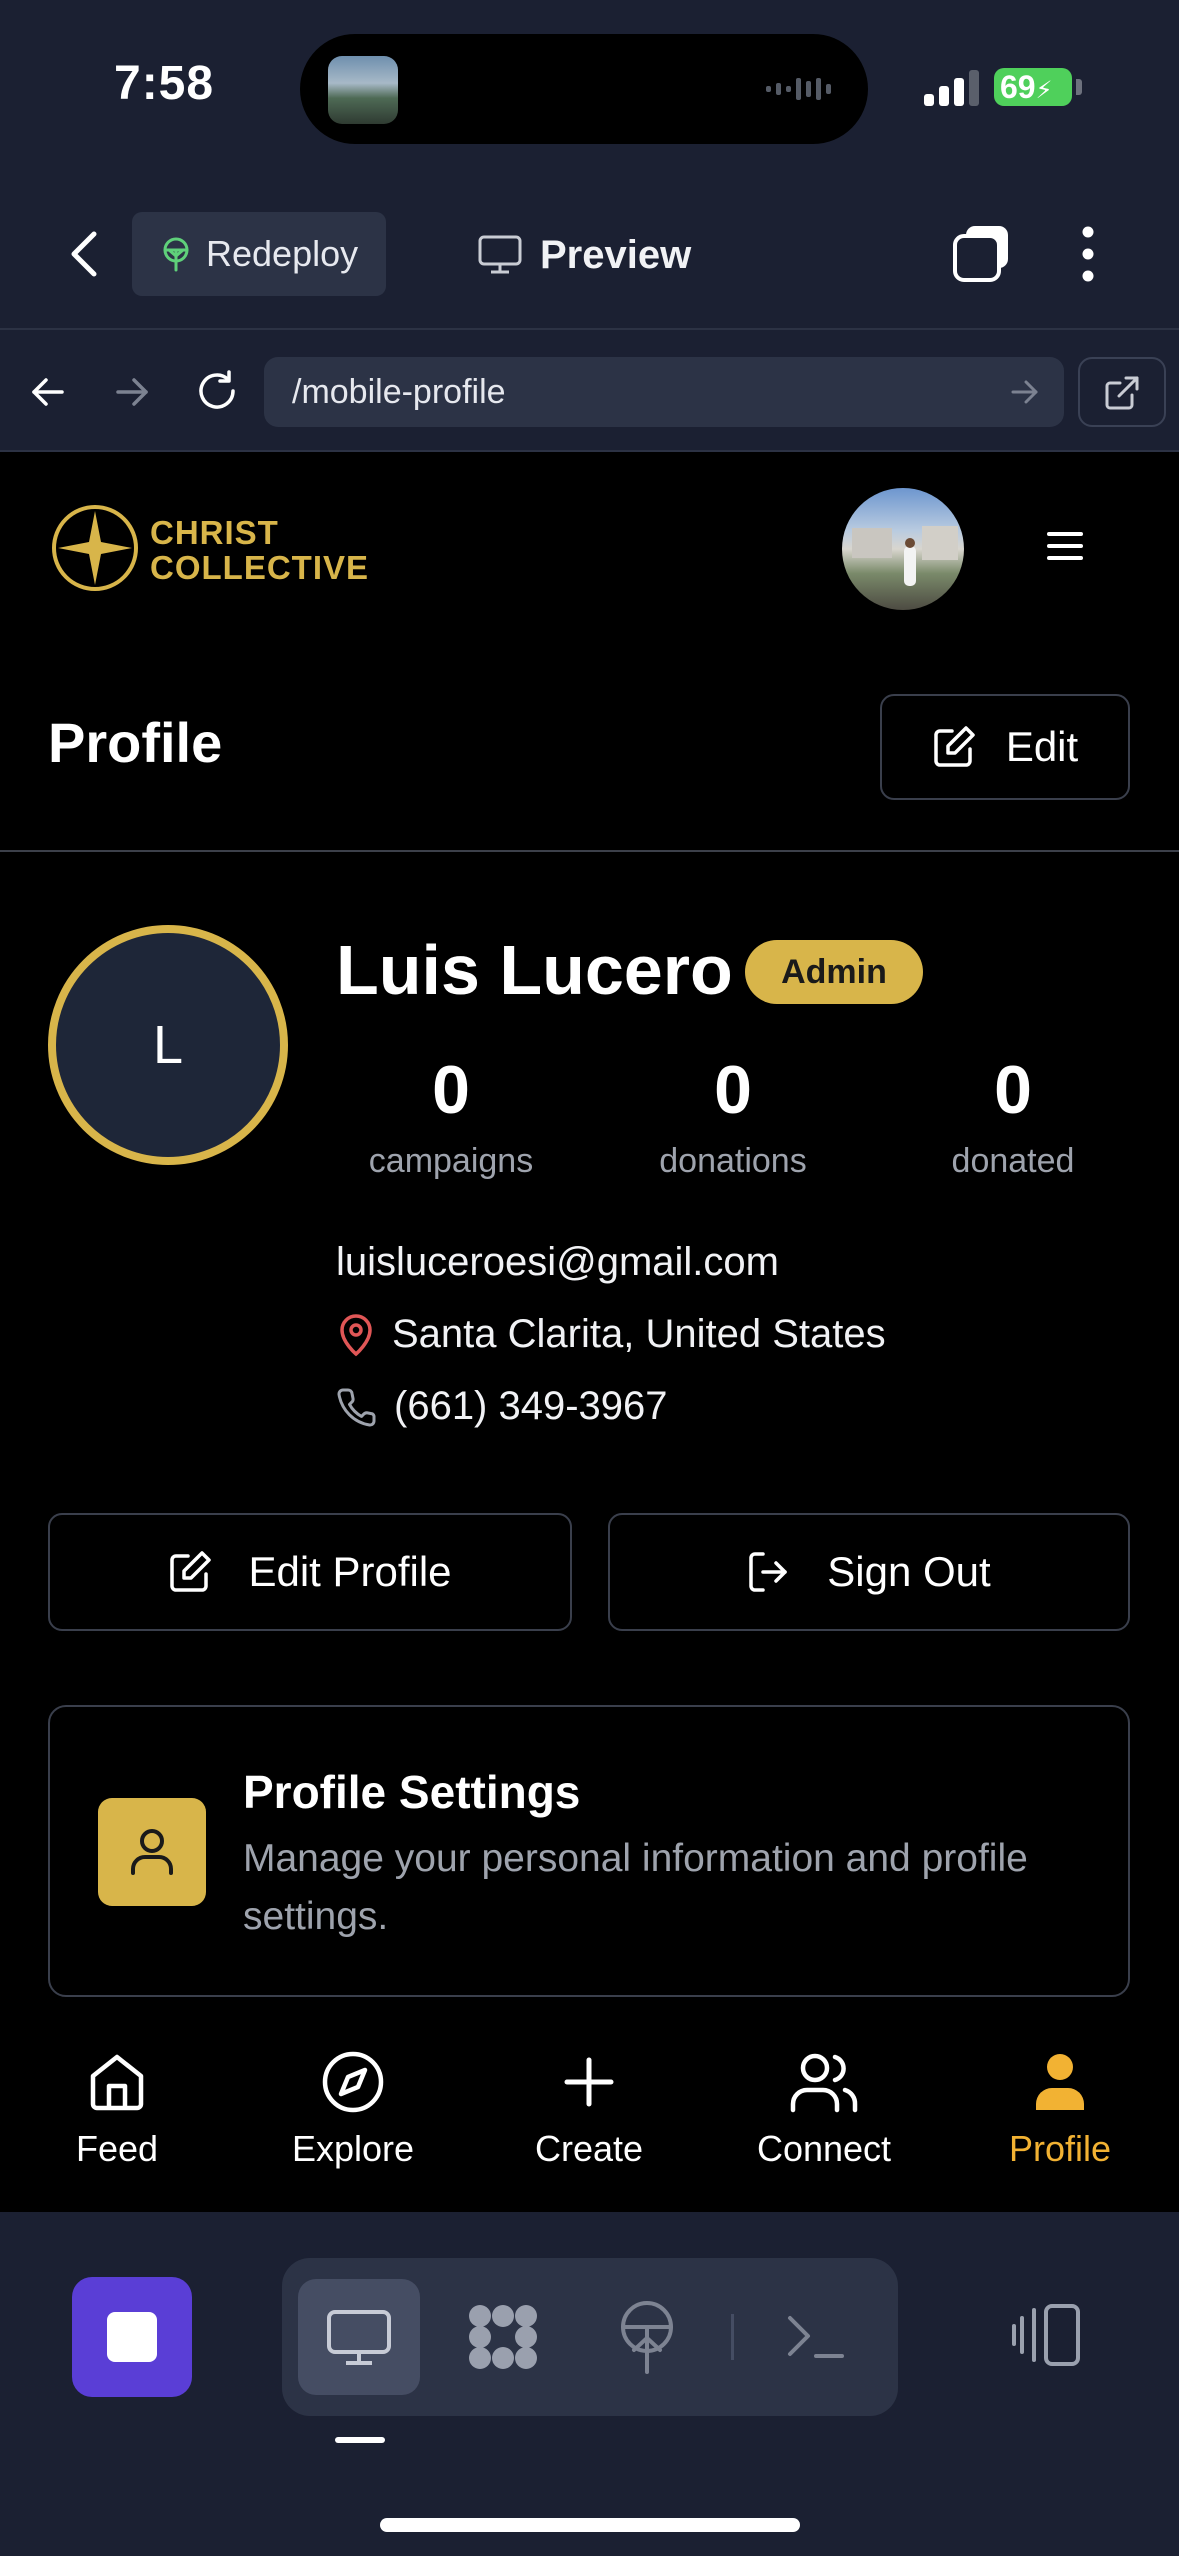  I want to click on stat-label: campaigns, so click(451, 1161).